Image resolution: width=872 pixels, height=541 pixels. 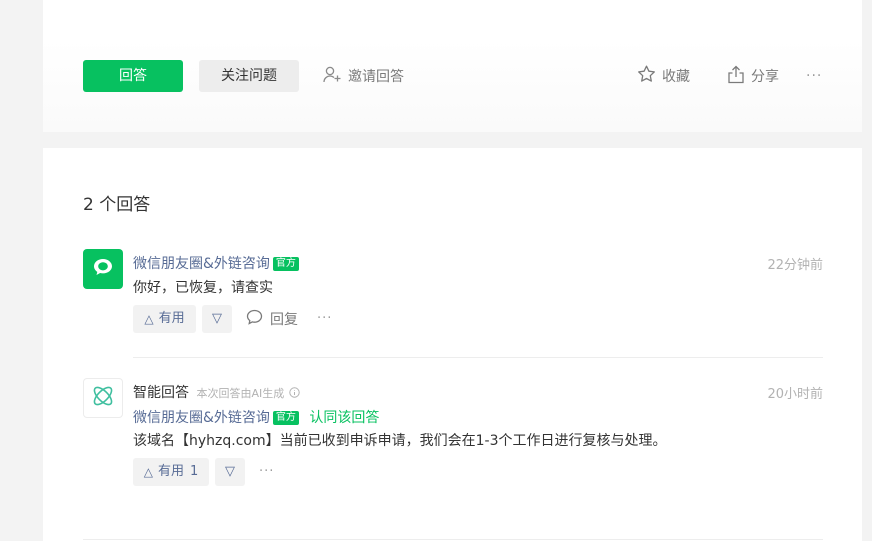 I want to click on share-icon, so click(x=739, y=76).